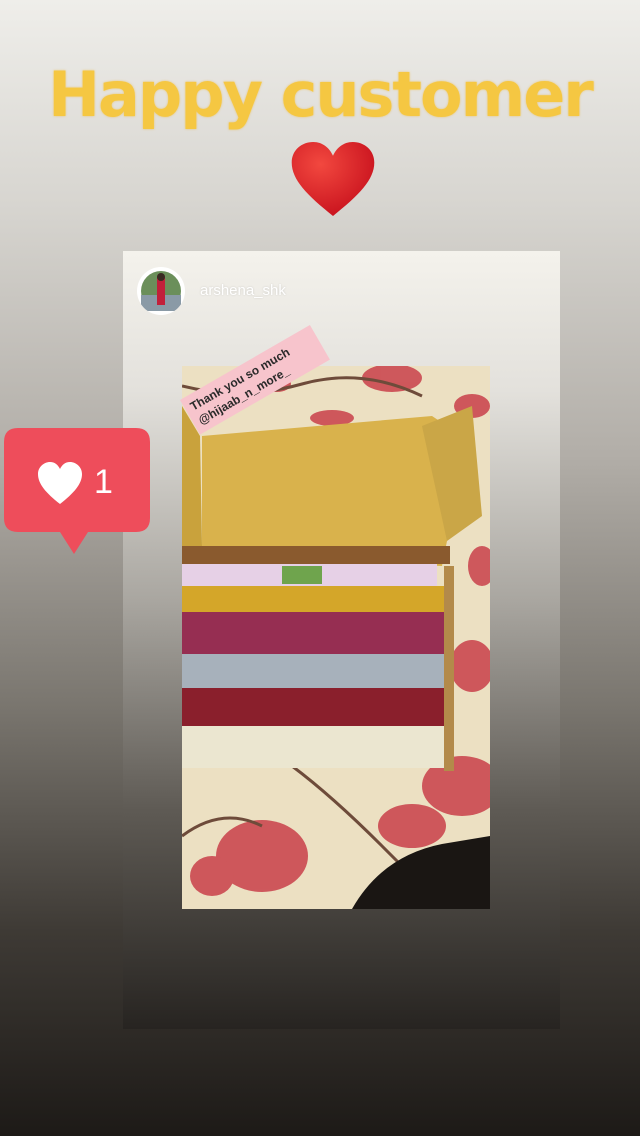  I want to click on like-count-sticker, so click(77, 493).